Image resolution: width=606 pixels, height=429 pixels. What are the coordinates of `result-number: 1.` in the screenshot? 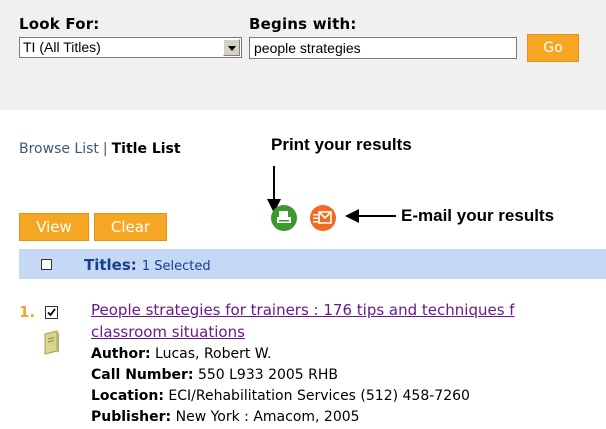 It's located at (27, 312).